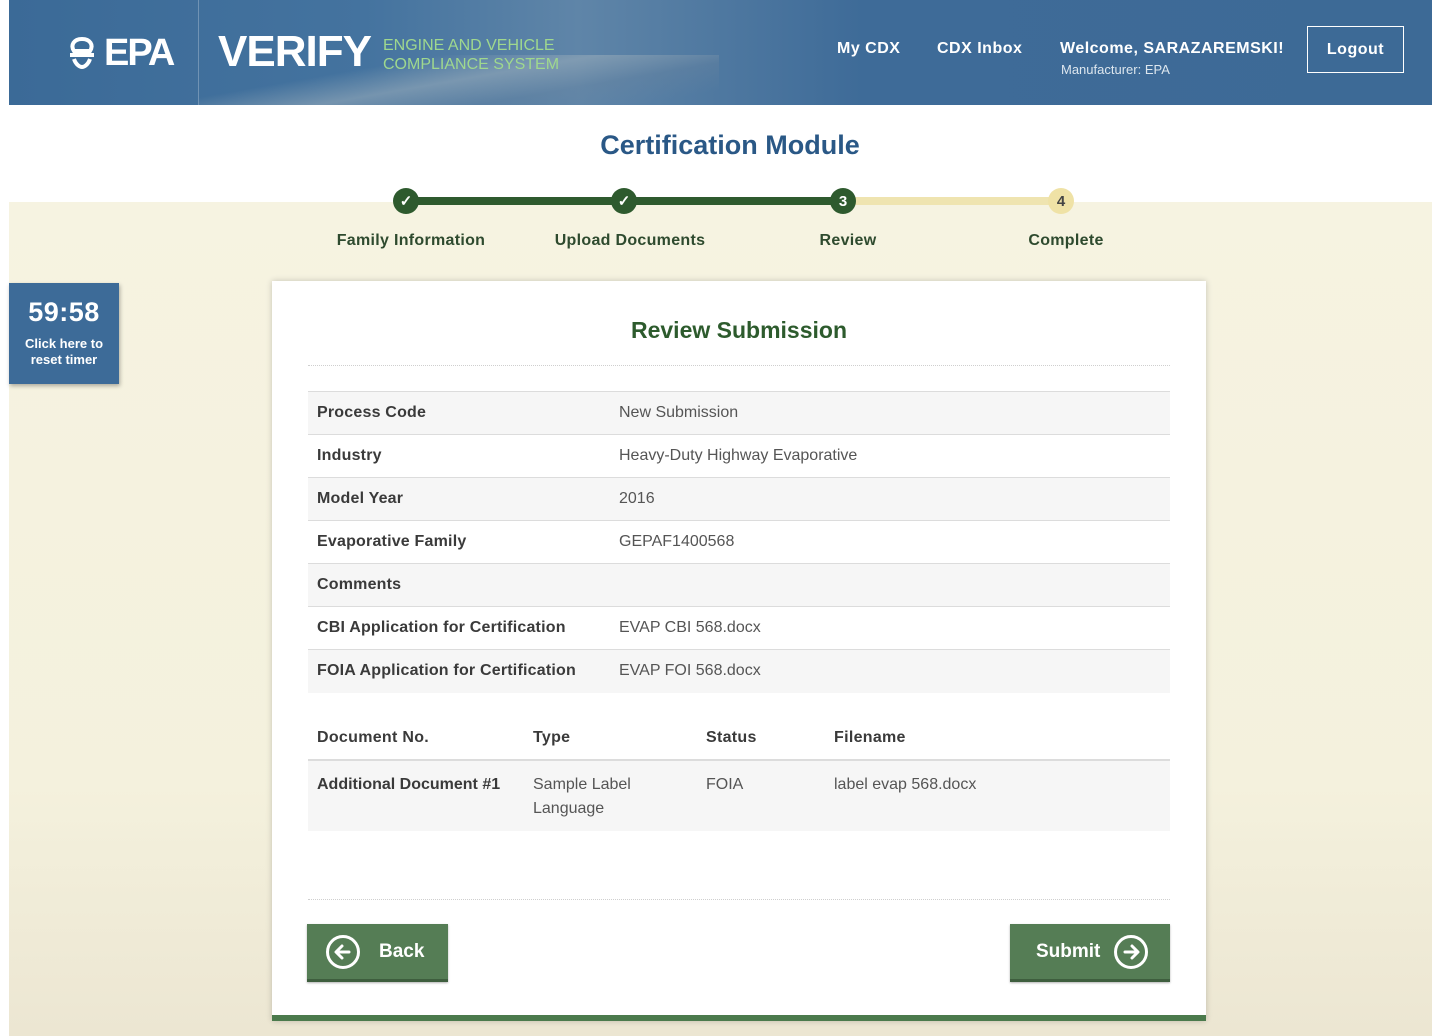 Image resolution: width=1432 pixels, height=1036 pixels. What do you see at coordinates (469, 45) in the screenshot?
I see `system-name-line1: ENGINE AND VEHICLE` at bounding box center [469, 45].